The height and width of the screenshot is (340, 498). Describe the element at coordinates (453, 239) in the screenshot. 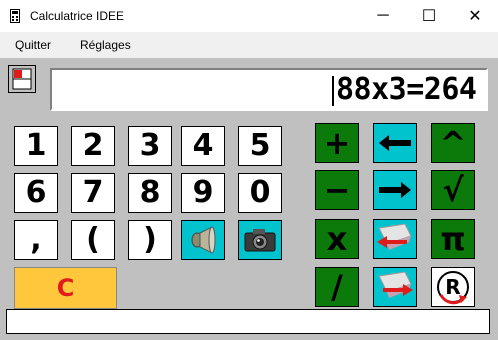

I see `pi-button: π` at that location.